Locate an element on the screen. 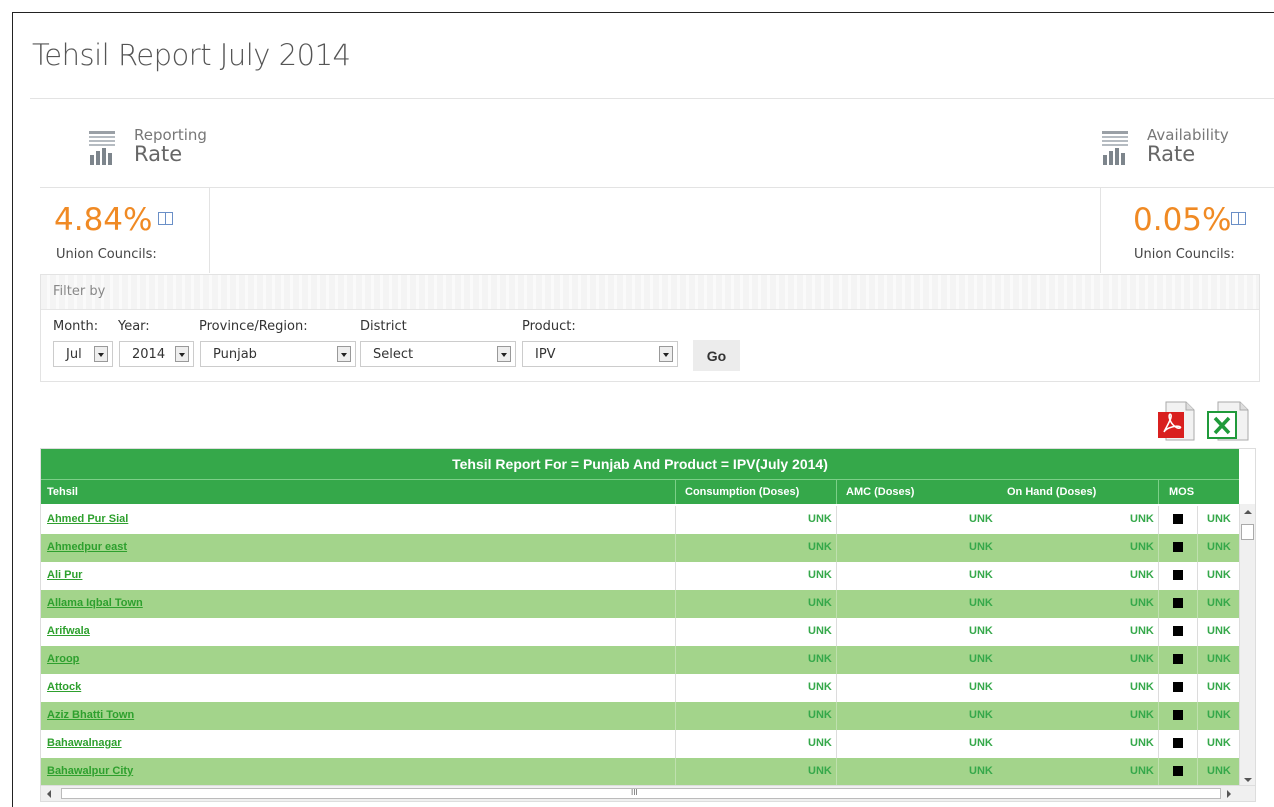 This screenshot has width=1274, height=807. stats-divider-right is located at coordinates (1100, 230).